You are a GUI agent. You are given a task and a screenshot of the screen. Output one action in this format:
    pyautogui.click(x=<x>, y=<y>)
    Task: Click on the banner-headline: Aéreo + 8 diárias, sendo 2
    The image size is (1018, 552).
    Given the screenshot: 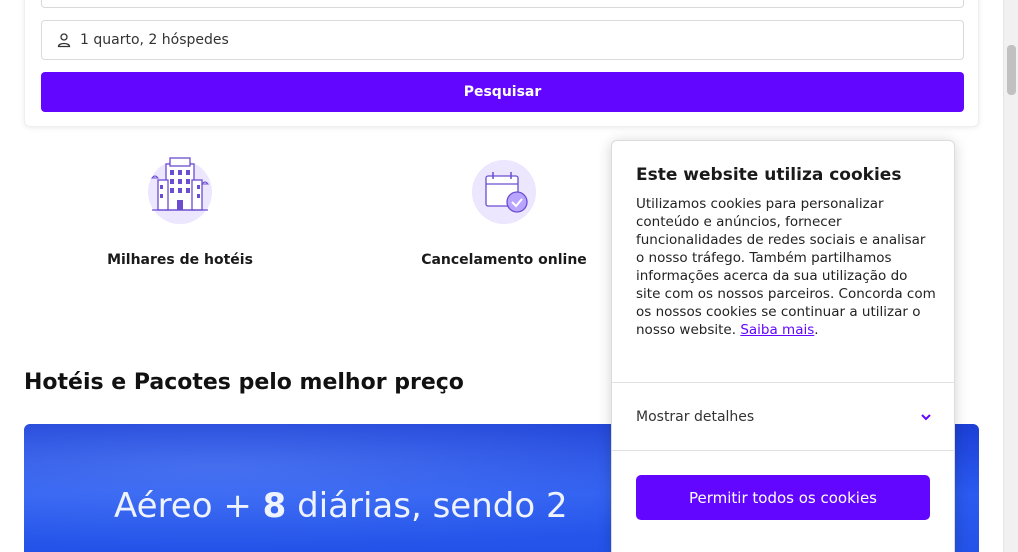 What is the action you would take?
    pyautogui.click(x=341, y=506)
    